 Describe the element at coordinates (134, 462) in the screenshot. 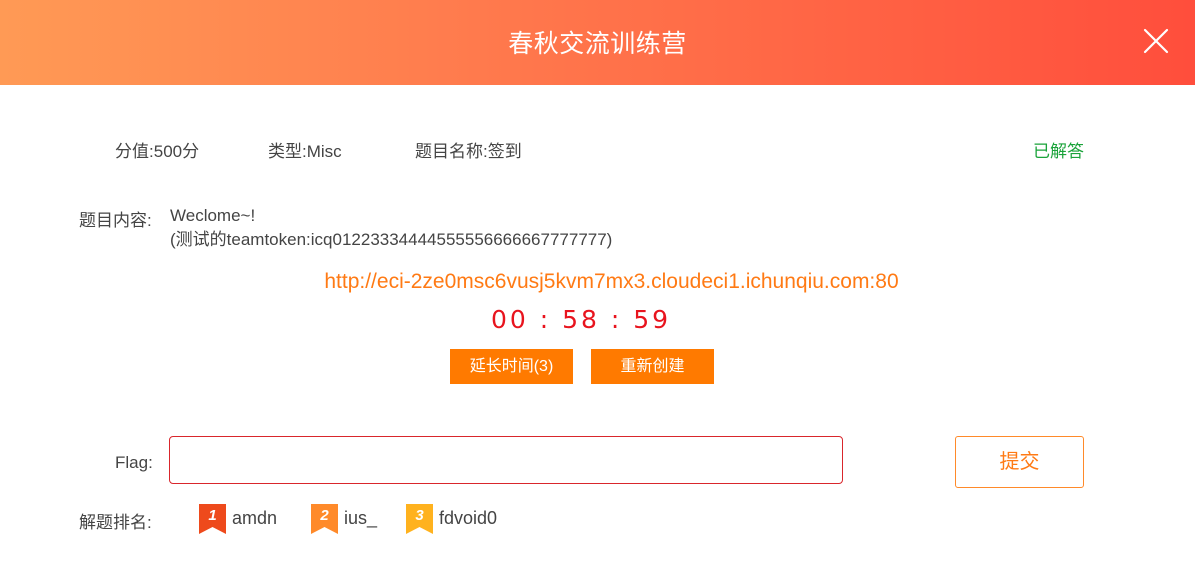

I see `flag-label: Flag:` at that location.